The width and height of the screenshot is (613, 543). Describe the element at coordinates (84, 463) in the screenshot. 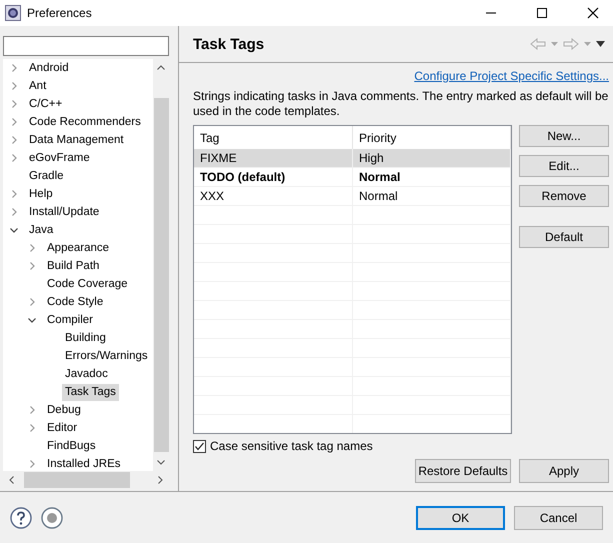

I see `tree-item: Installed JREs` at that location.